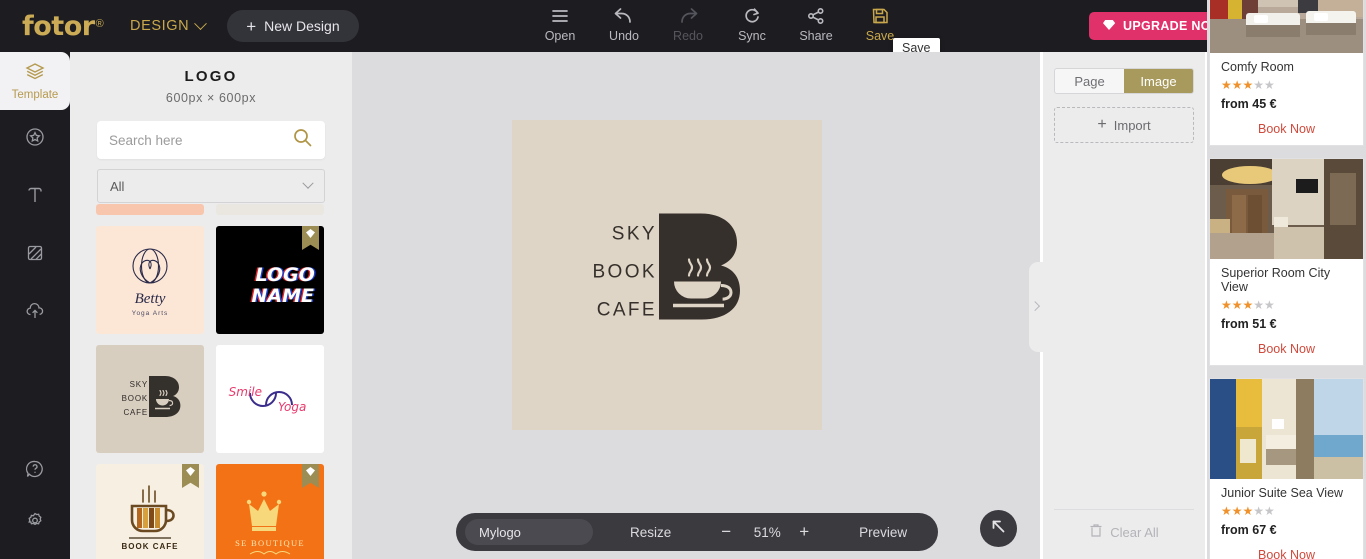  What do you see at coordinates (752, 21) in the screenshot?
I see `sync-button: Sync` at bounding box center [752, 21].